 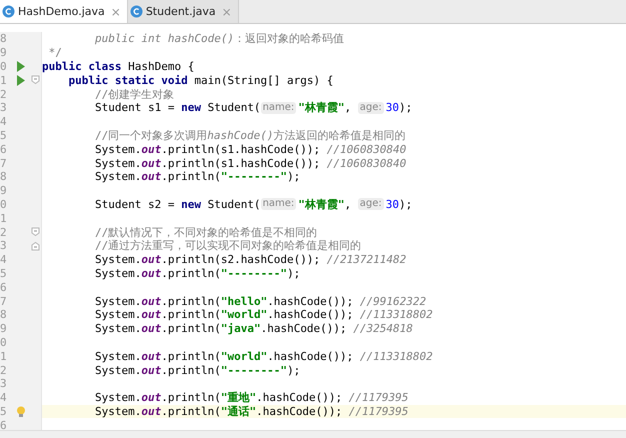 I want to click on code-comment: //默认情况下，不同对象的哈希值是不相同的, so click(x=206, y=232).